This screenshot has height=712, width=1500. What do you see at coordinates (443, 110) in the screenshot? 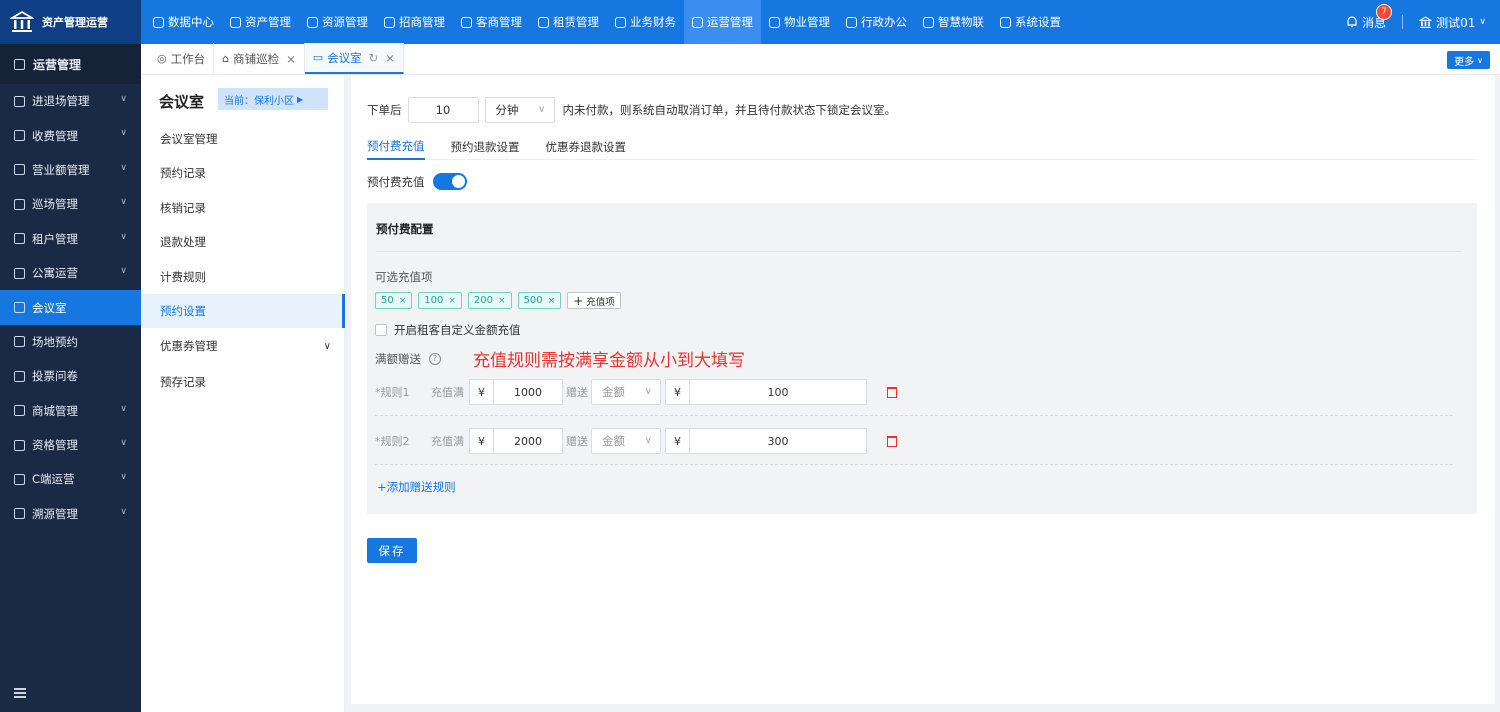
I see `order-minutes-input: 10` at bounding box center [443, 110].